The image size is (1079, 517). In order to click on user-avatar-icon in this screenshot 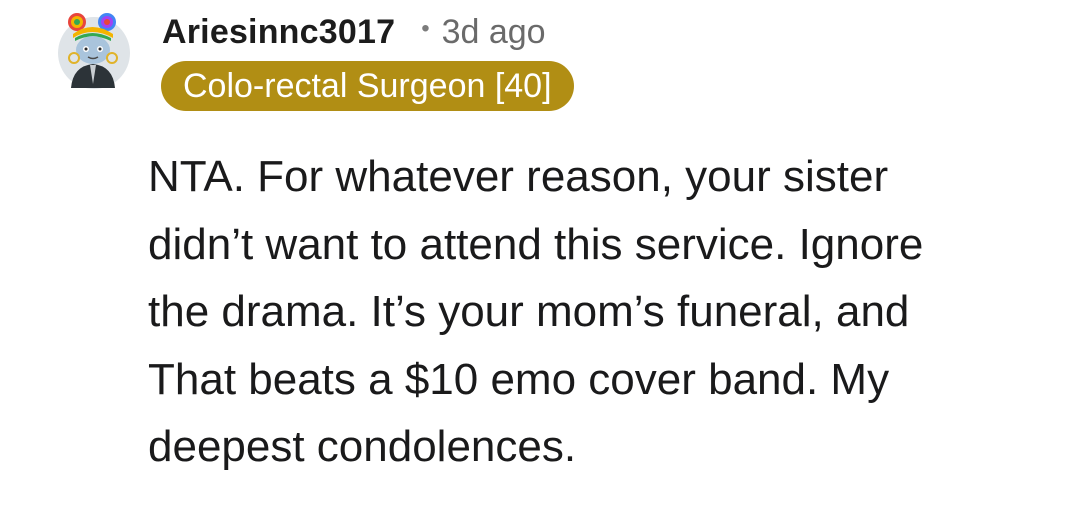, I will do `click(94, 49)`.